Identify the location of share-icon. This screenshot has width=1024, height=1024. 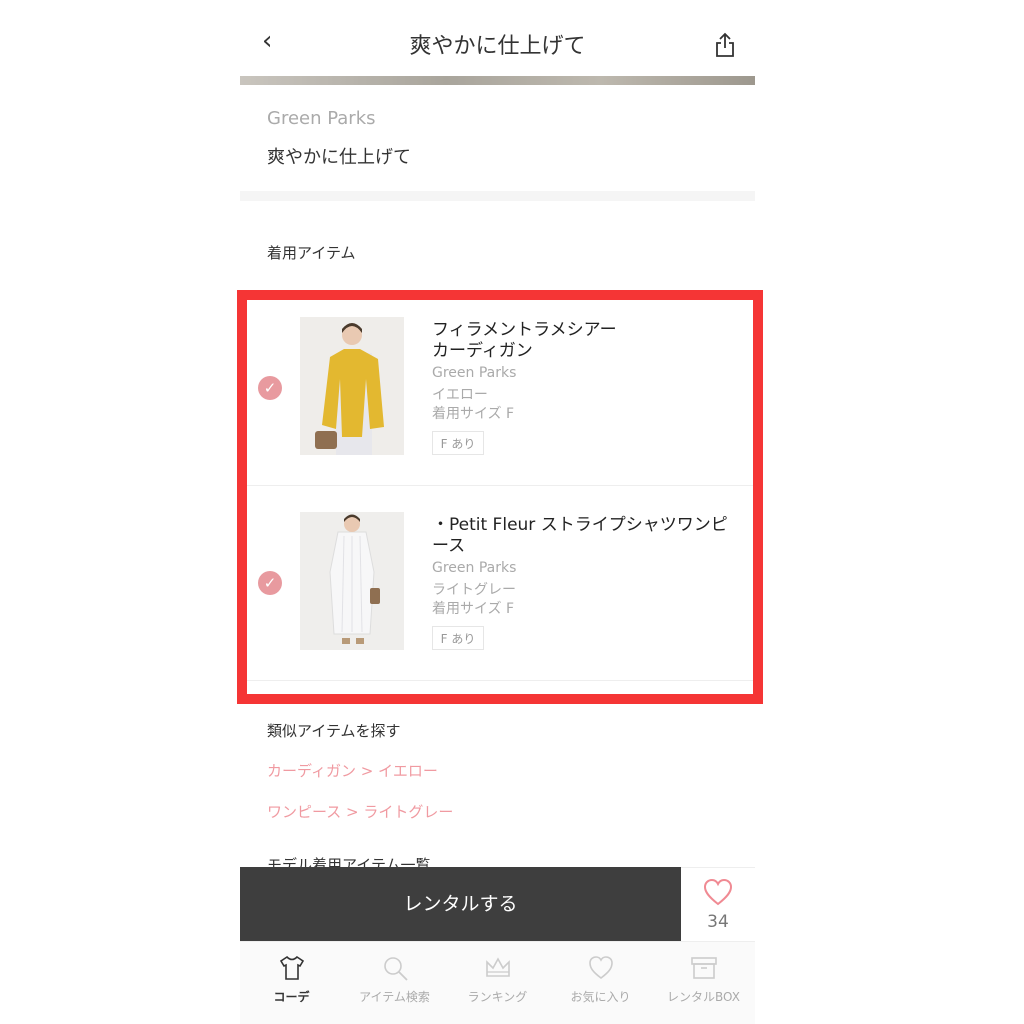
(725, 45).